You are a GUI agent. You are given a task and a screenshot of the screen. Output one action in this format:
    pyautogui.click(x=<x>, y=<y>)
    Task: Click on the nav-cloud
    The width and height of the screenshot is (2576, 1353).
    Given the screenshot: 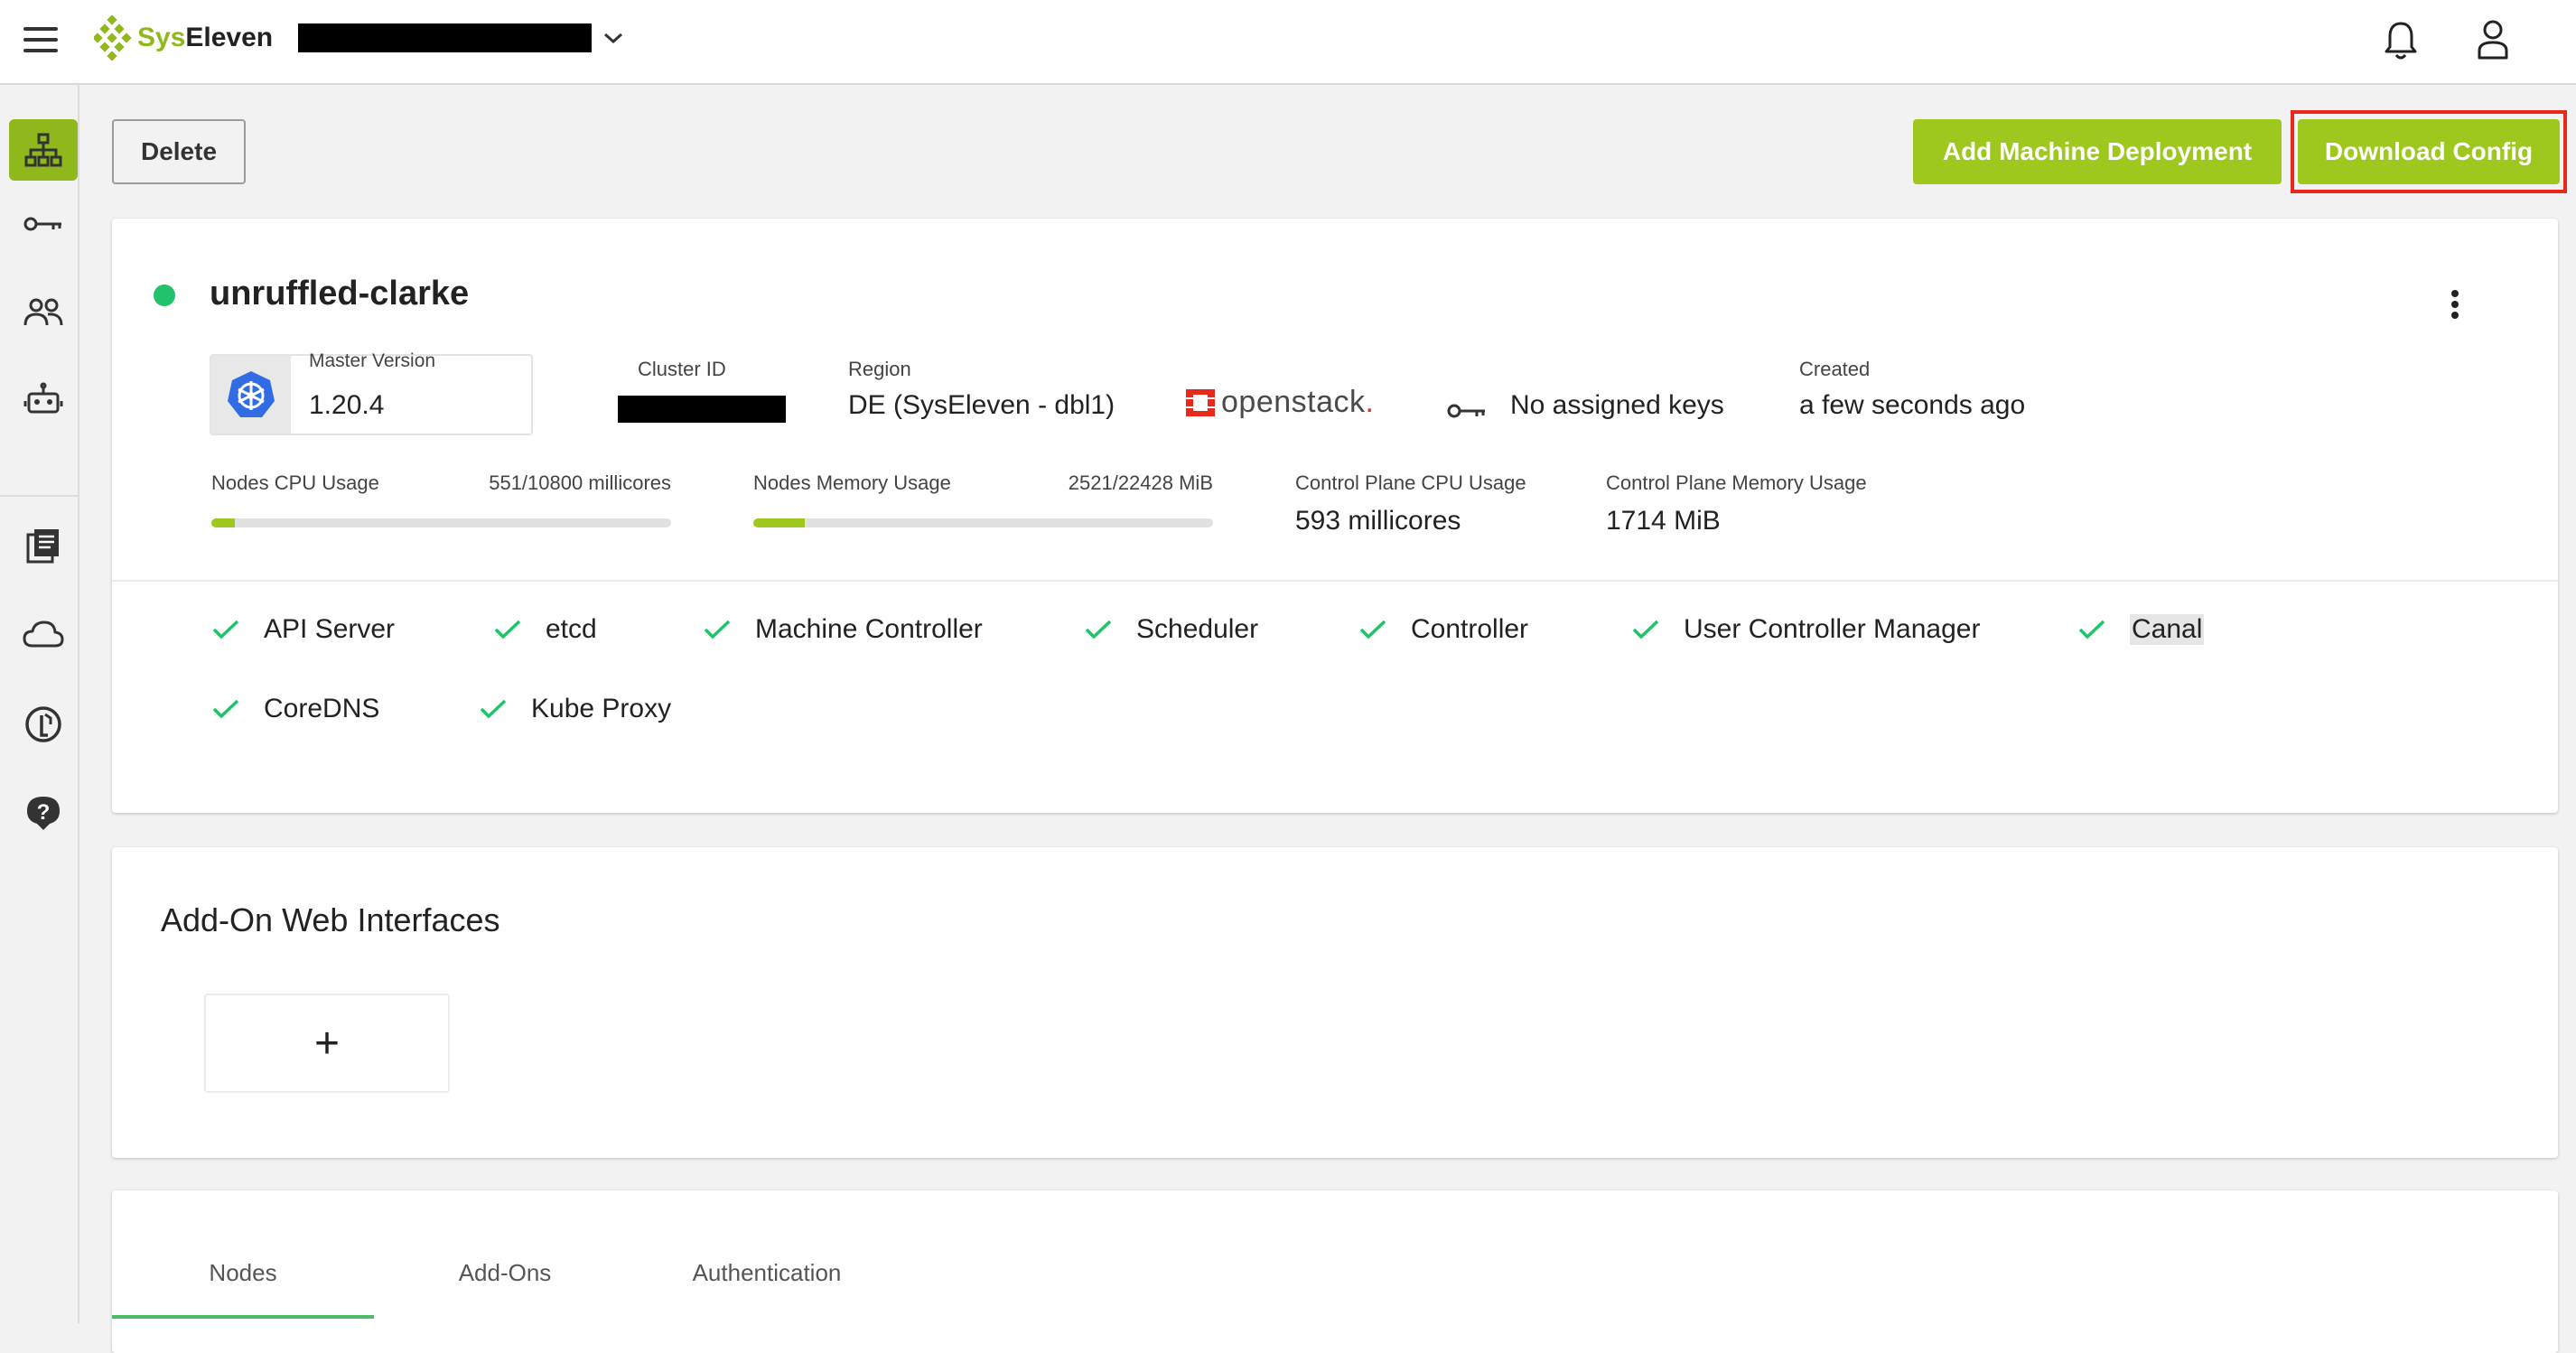 What is the action you would take?
    pyautogui.click(x=44, y=634)
    